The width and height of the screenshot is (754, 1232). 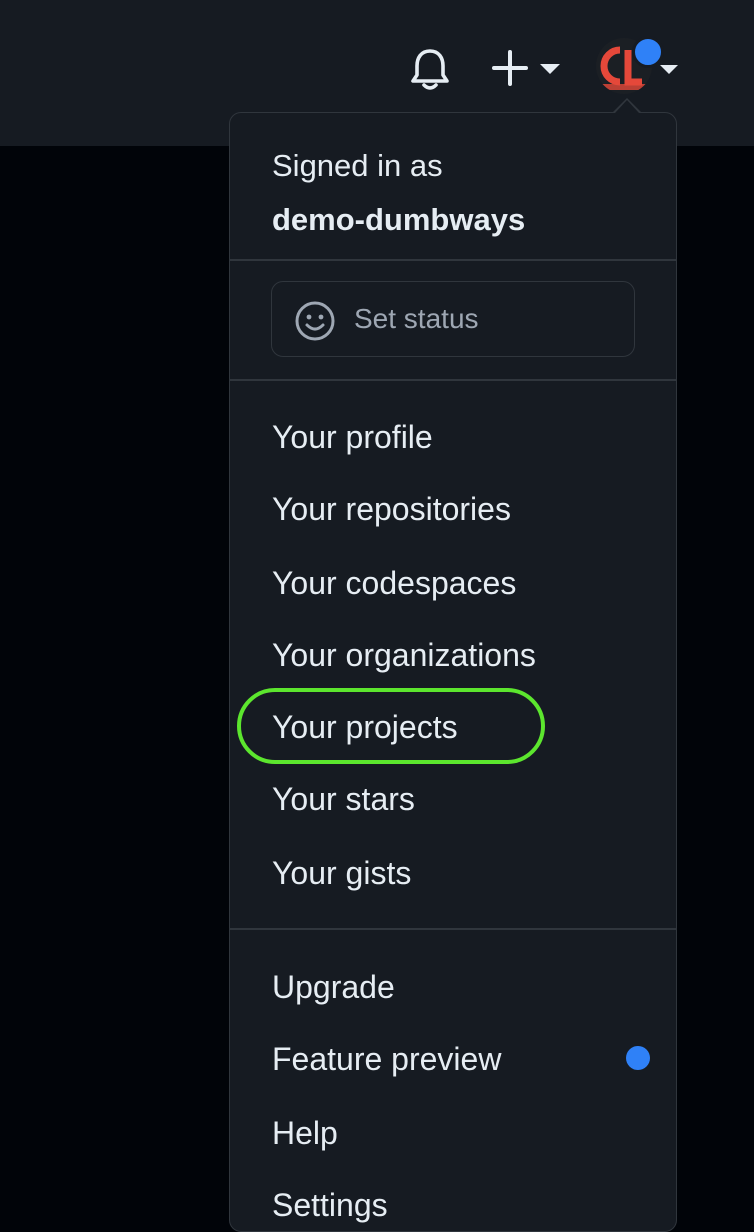 I want to click on set-status-label: Set status, so click(x=416, y=318).